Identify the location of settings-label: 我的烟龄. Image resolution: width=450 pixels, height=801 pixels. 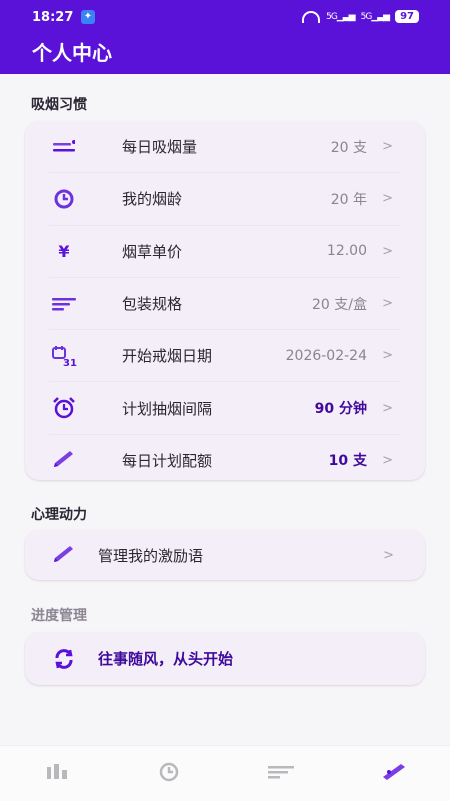
(152, 199).